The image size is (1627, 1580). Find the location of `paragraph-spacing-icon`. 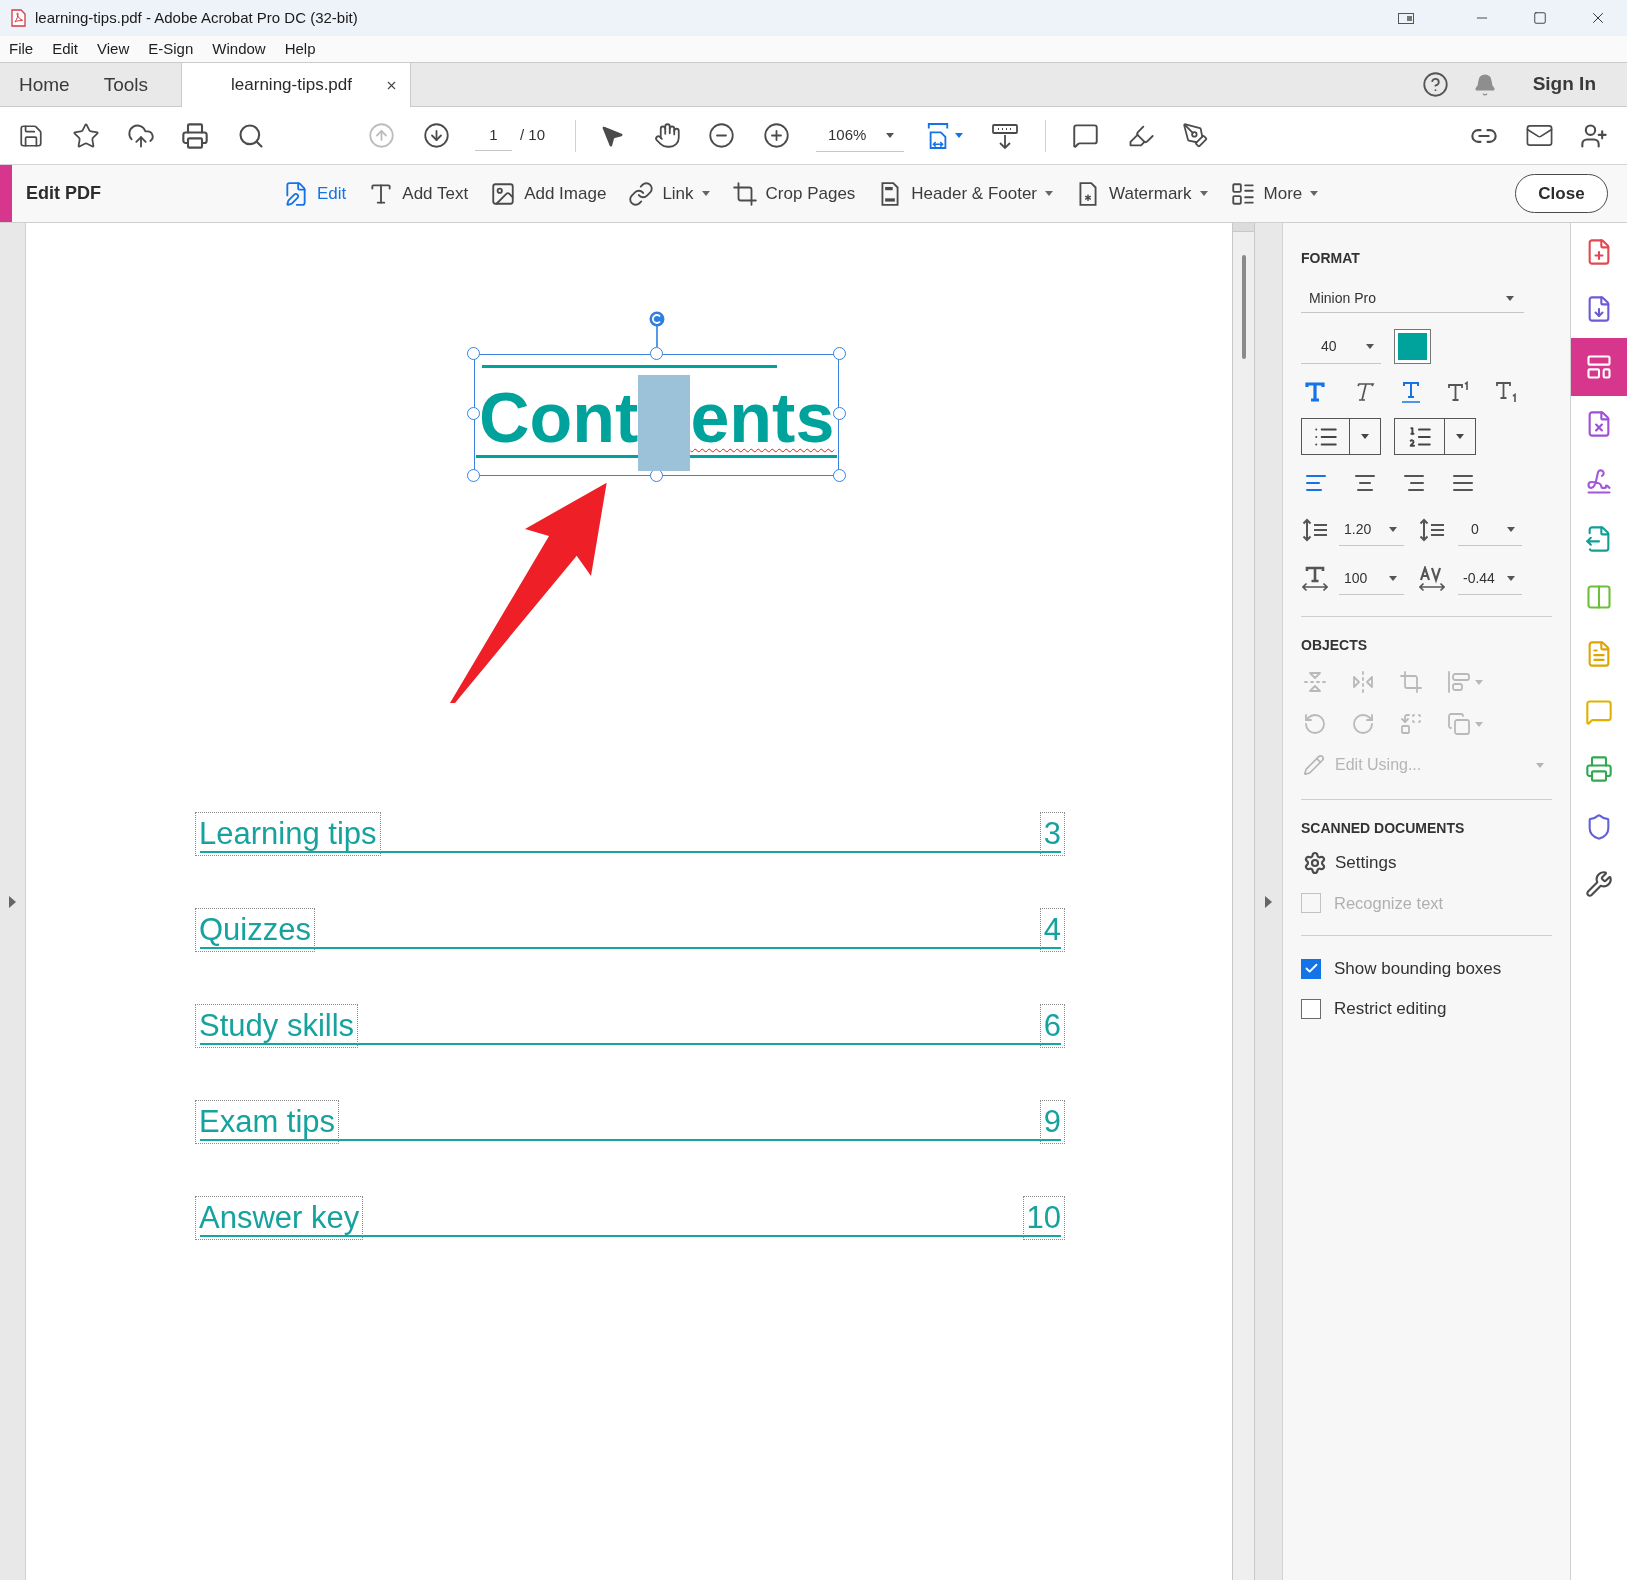

paragraph-spacing-icon is located at coordinates (1432, 530).